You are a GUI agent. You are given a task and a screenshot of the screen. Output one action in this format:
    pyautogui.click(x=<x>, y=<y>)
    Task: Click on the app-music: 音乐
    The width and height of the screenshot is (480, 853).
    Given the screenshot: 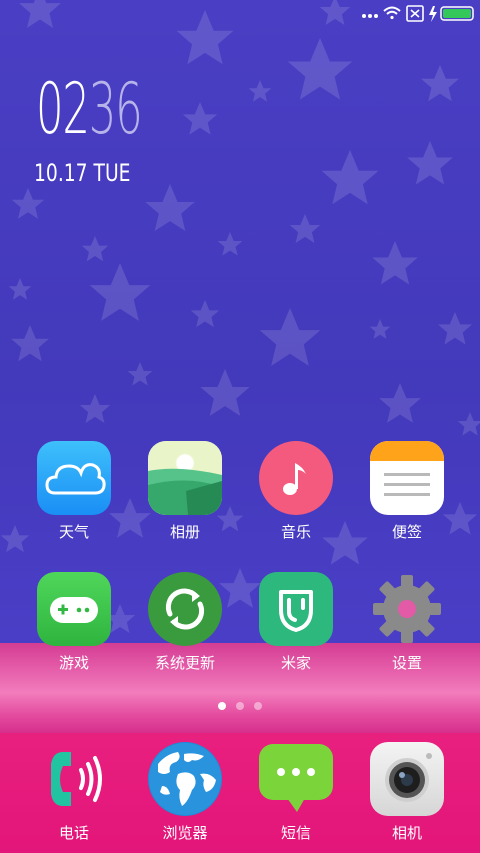 What is the action you would take?
    pyautogui.click(x=296, y=496)
    